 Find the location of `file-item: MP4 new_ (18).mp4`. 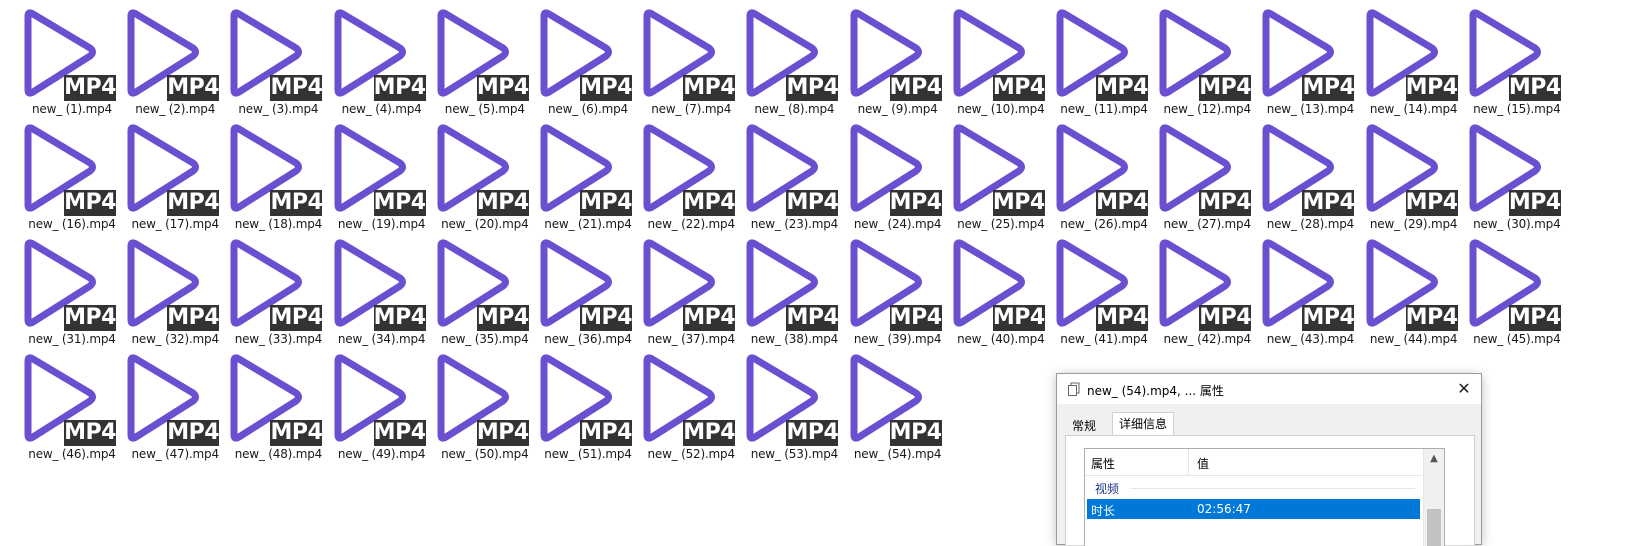

file-item: MP4 new_ (18).mp4 is located at coordinates (266, 173).